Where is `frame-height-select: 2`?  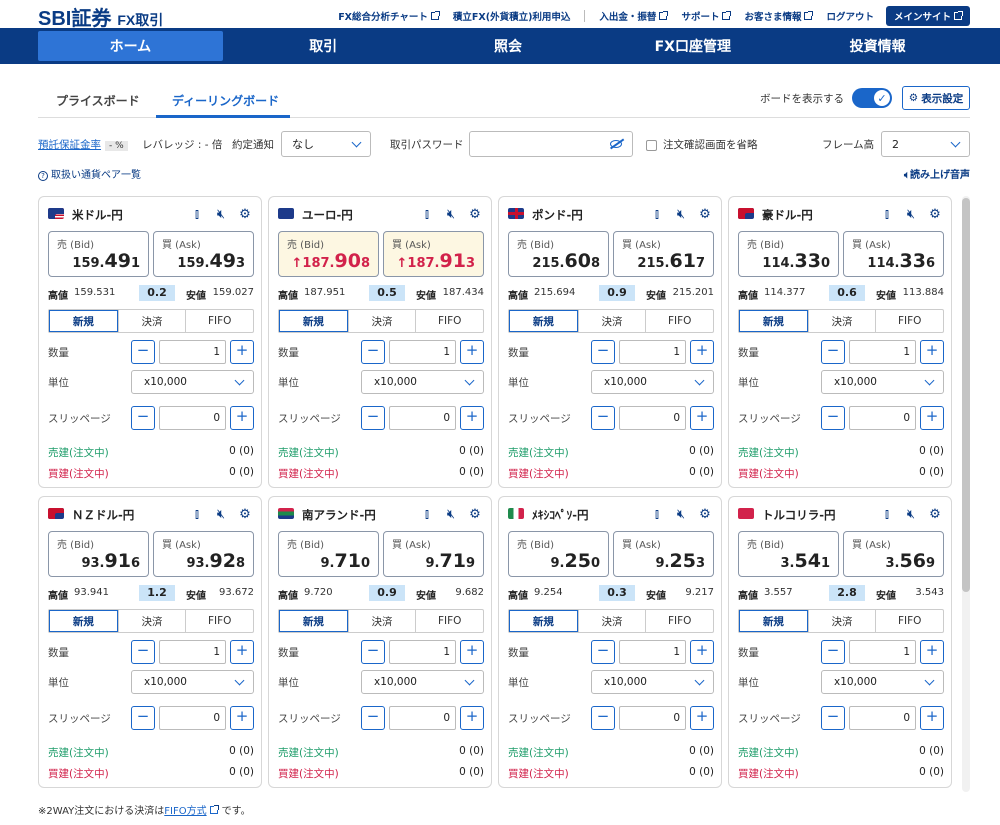
frame-height-select: 2 is located at coordinates (925, 144).